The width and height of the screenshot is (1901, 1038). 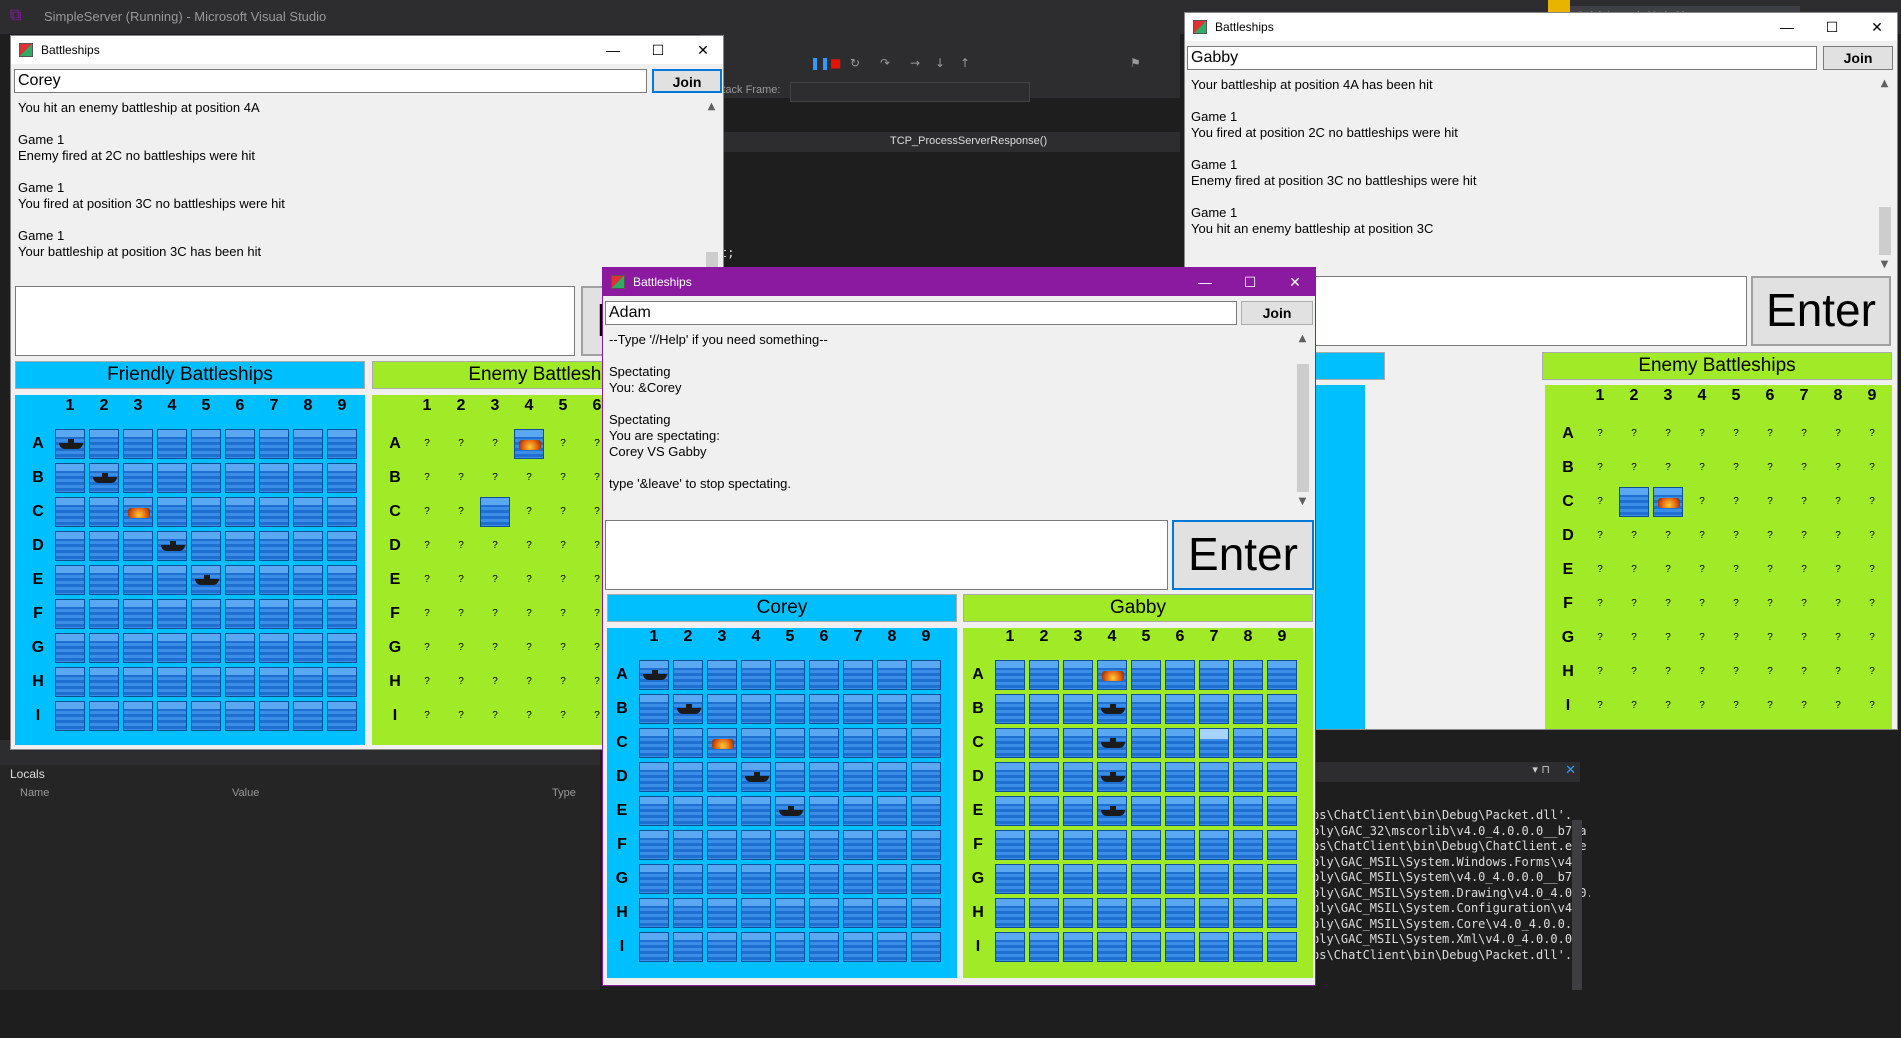 What do you see at coordinates (295, 321) in the screenshot?
I see `message-input` at bounding box center [295, 321].